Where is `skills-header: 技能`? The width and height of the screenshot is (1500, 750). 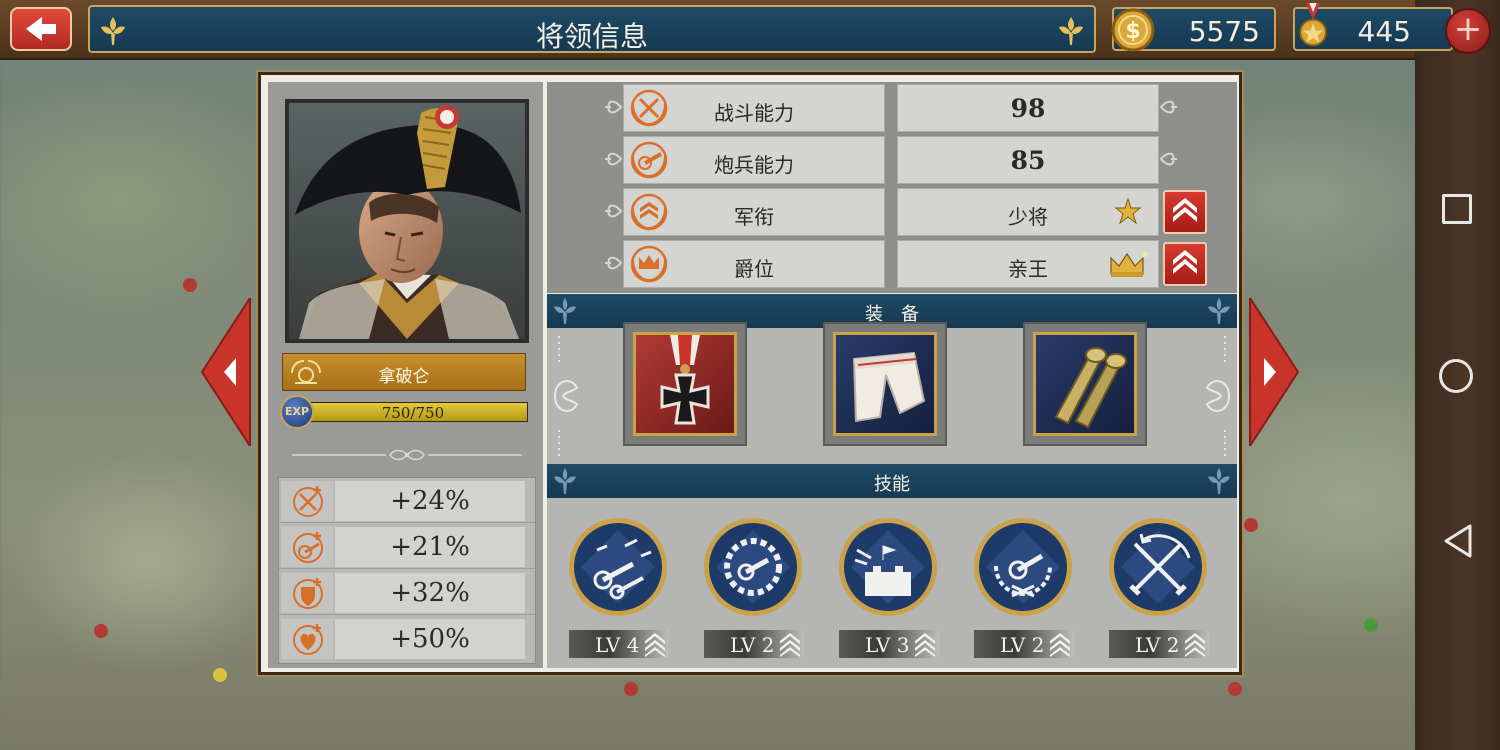
skills-header: 技能 is located at coordinates (892, 481).